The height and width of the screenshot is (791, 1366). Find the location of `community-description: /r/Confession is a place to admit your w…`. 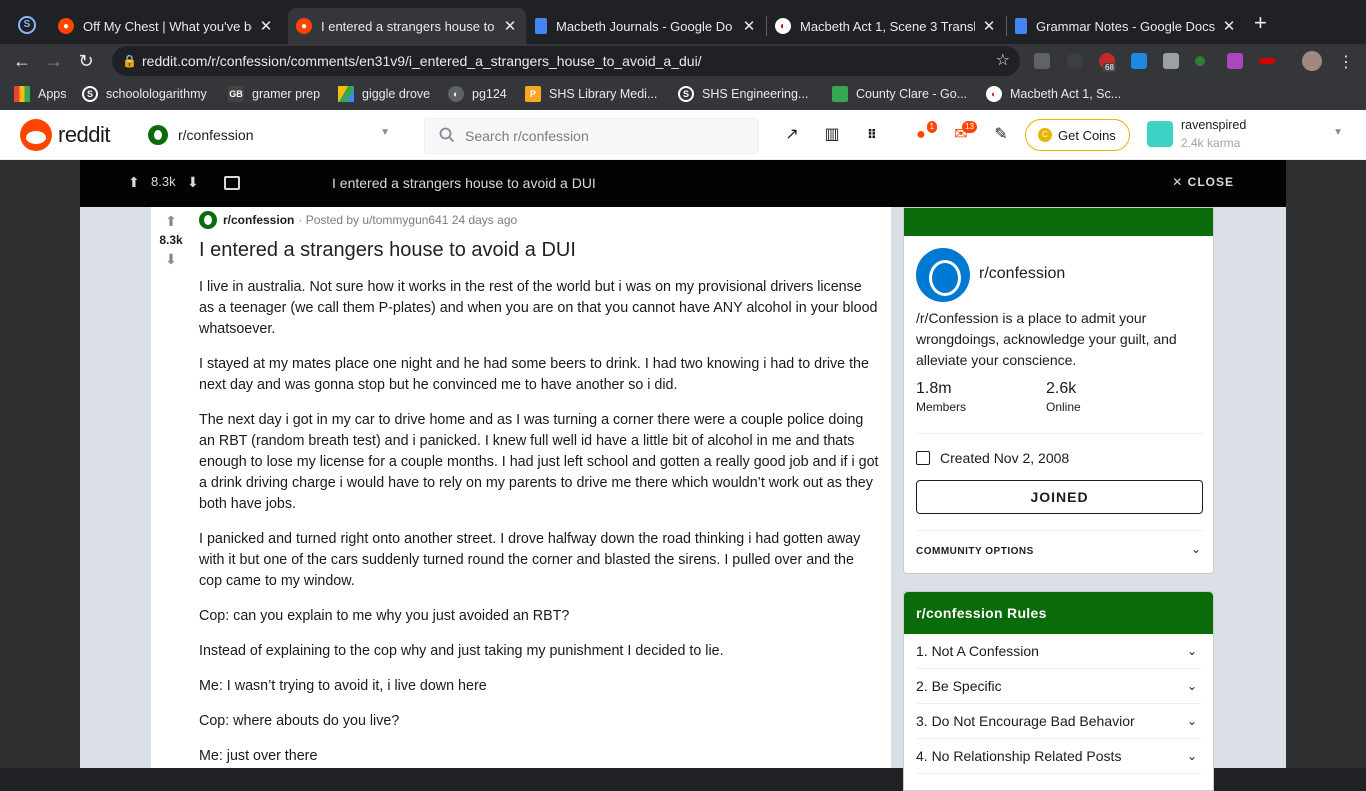

community-description: /r/Confession is a place to admit your w… is located at coordinates (1046, 339).